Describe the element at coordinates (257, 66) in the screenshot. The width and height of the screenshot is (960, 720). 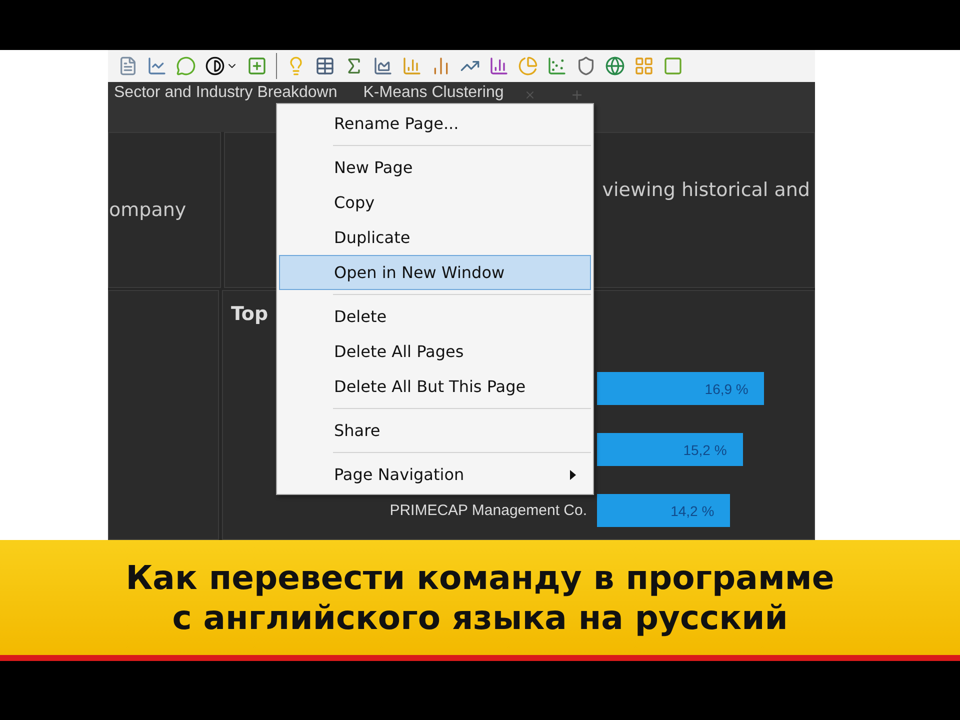
I see `add-icon` at that location.